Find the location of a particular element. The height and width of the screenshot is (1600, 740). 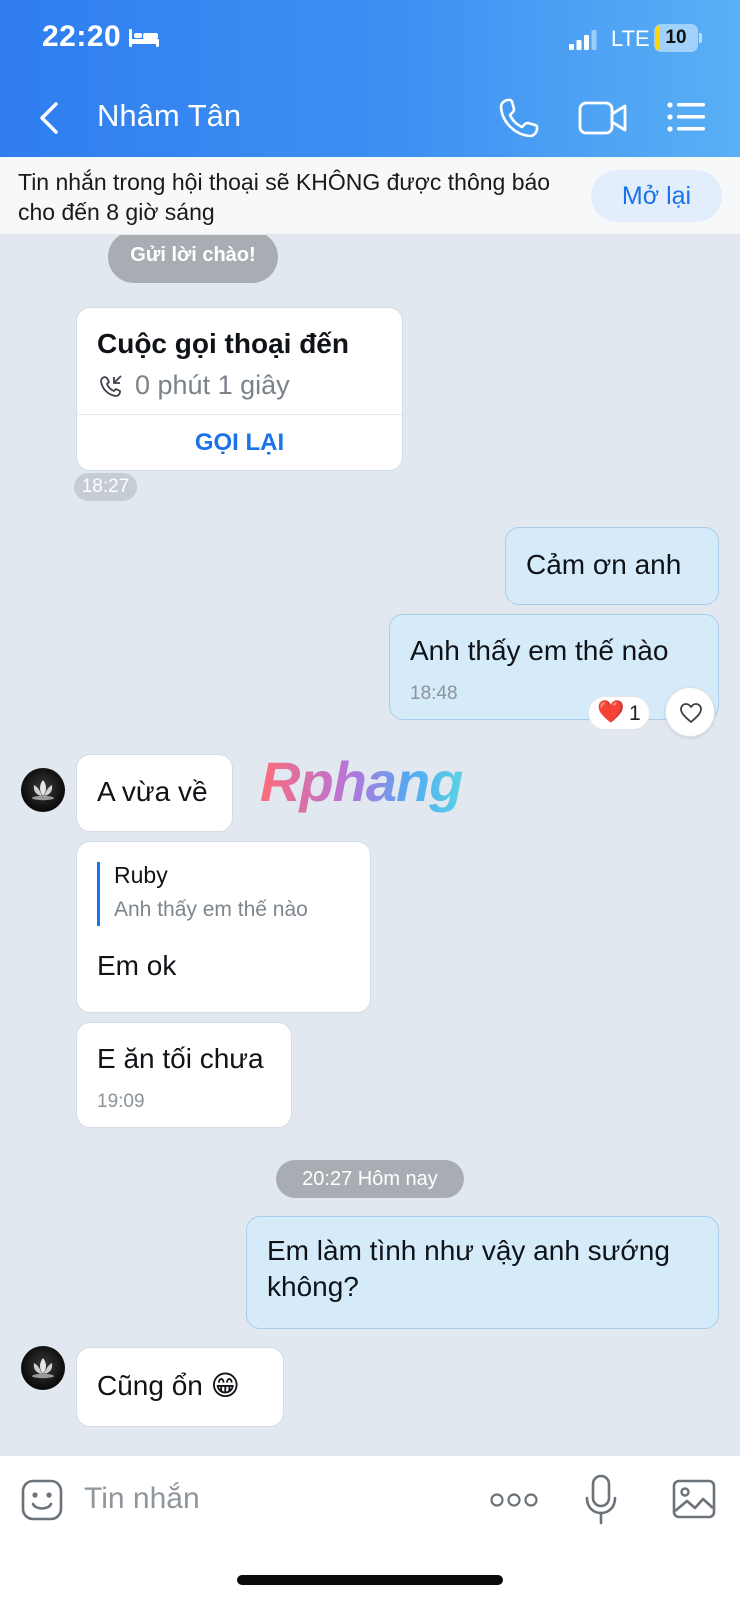

message-text: Anh thấy em thế nào is located at coordinates (539, 650).